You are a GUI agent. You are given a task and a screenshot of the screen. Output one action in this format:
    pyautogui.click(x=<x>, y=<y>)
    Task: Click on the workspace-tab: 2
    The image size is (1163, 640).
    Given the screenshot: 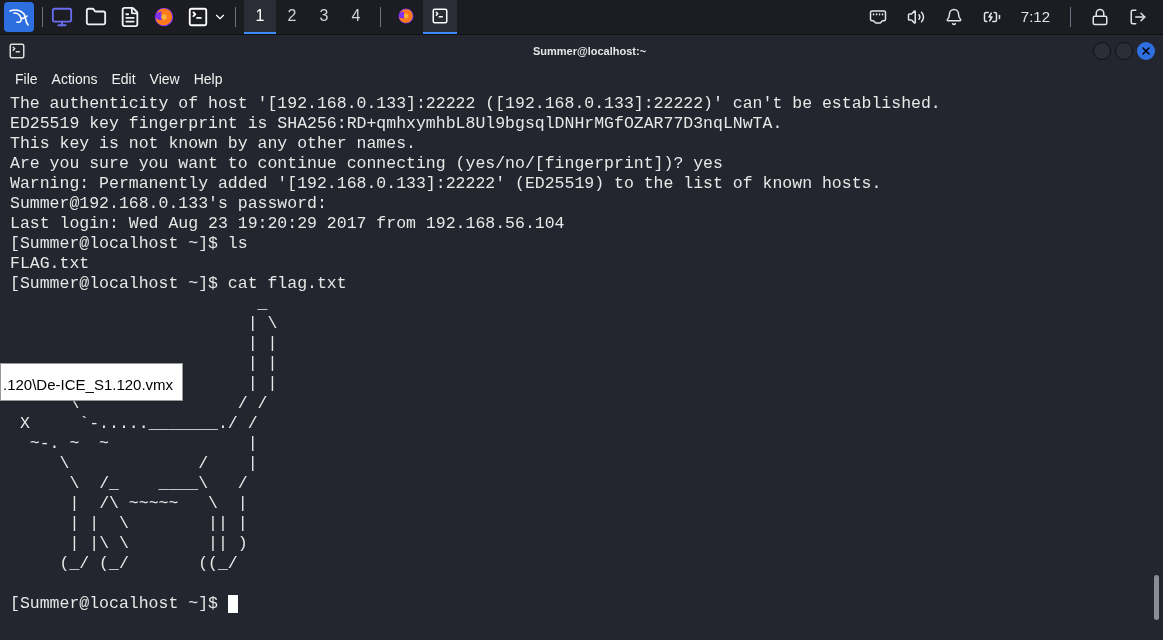 What is the action you would take?
    pyautogui.click(x=292, y=17)
    